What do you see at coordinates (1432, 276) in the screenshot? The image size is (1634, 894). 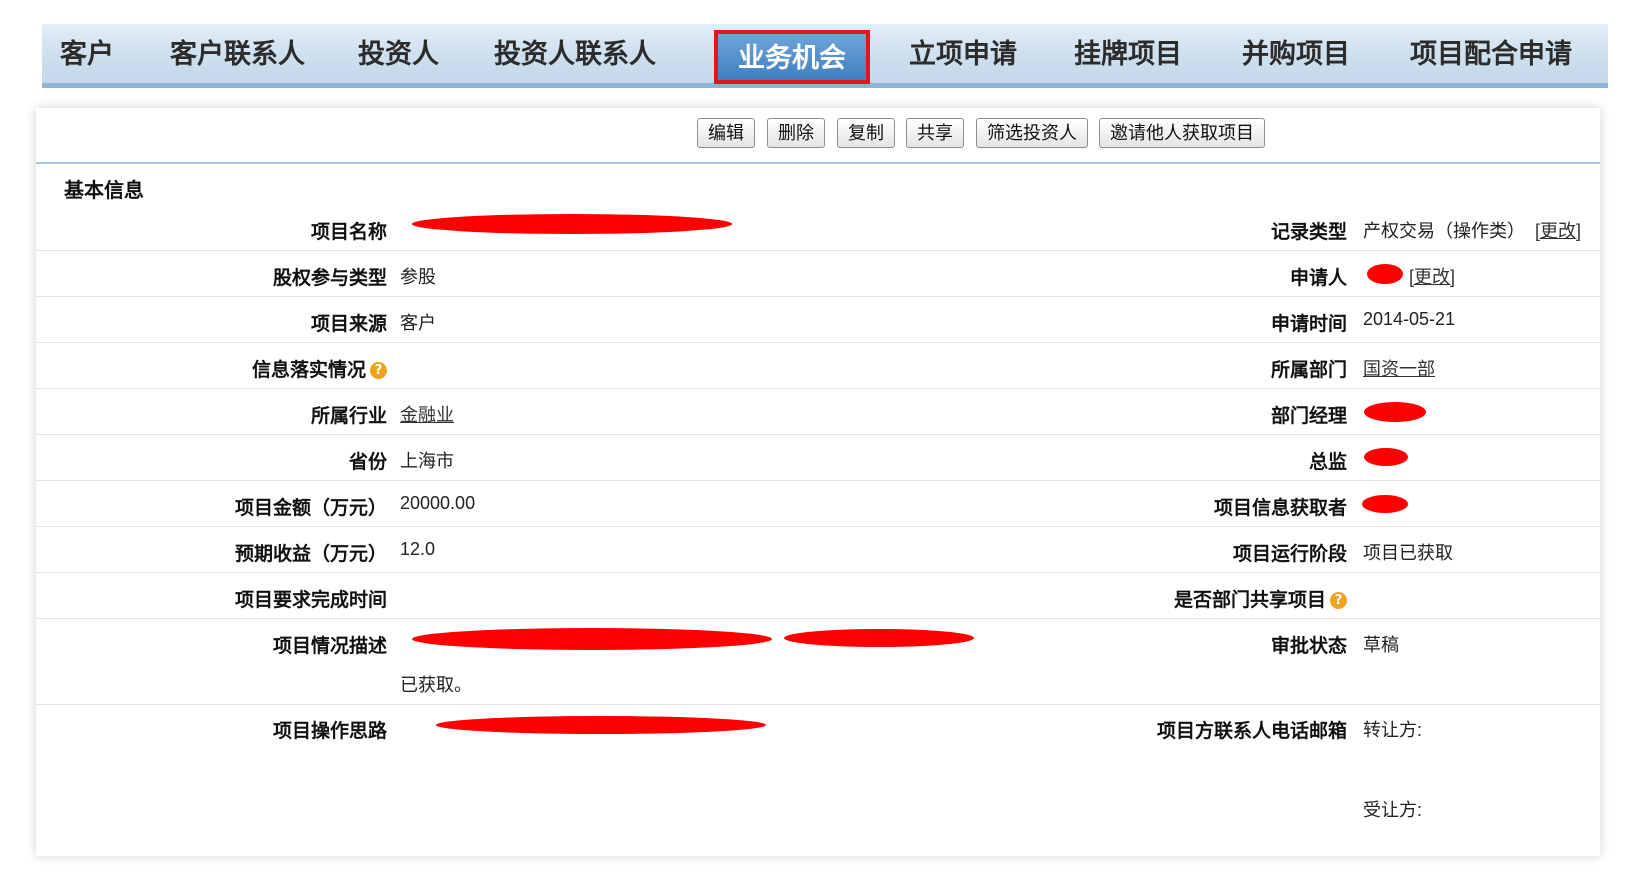 I see `applicant-change-link: [更改]` at bounding box center [1432, 276].